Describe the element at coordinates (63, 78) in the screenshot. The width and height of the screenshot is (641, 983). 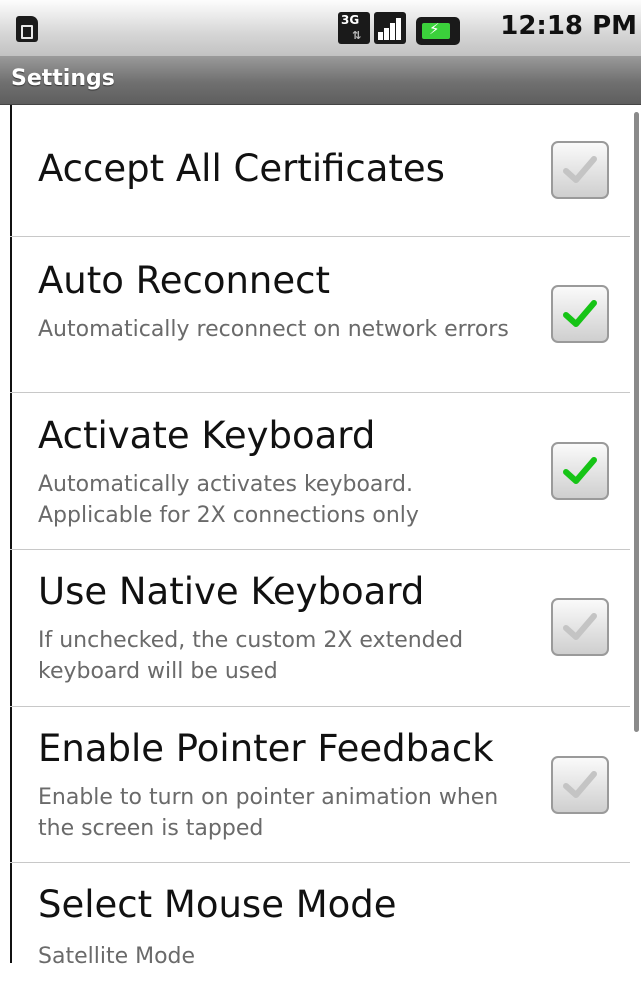
I see `page-title: Settings` at that location.